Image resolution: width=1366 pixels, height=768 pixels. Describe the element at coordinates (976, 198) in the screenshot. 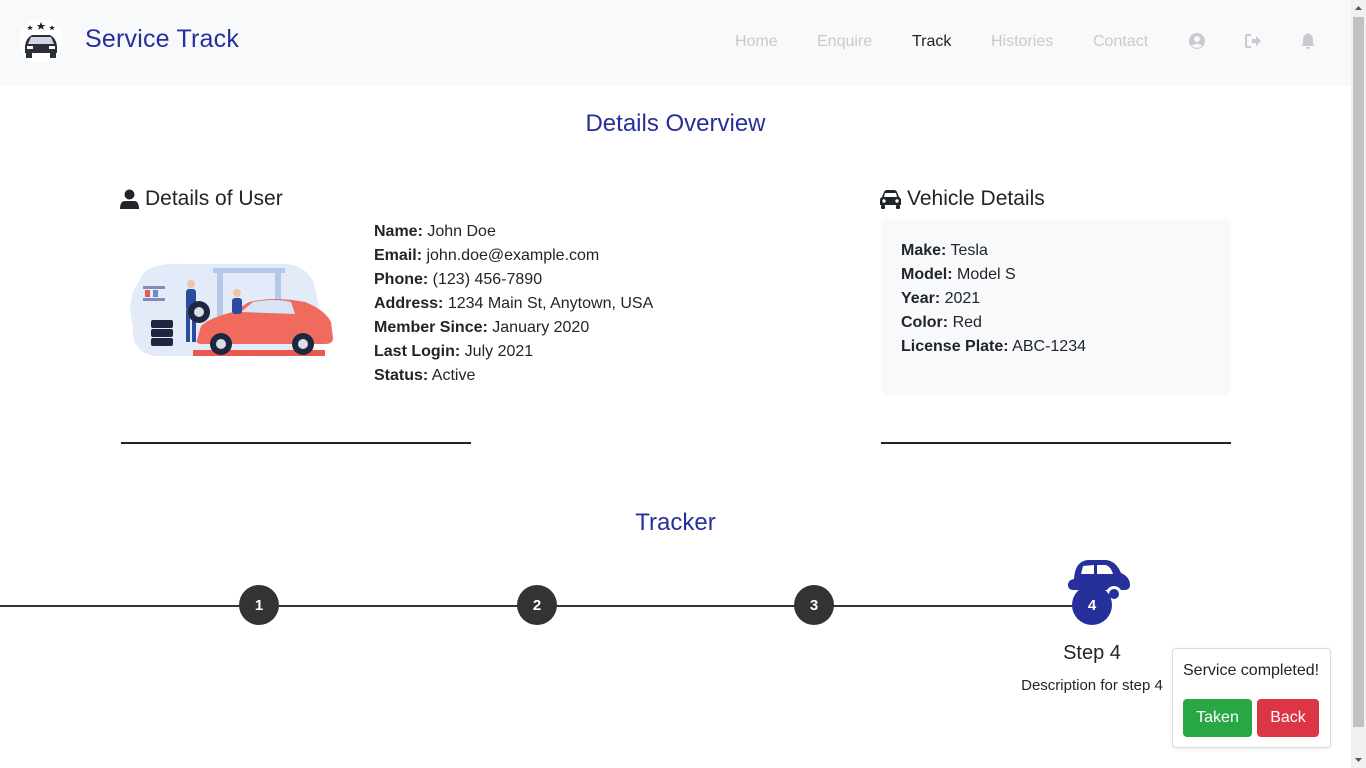

I see `vehicle-details-heading-text: Vehicle Details` at that location.